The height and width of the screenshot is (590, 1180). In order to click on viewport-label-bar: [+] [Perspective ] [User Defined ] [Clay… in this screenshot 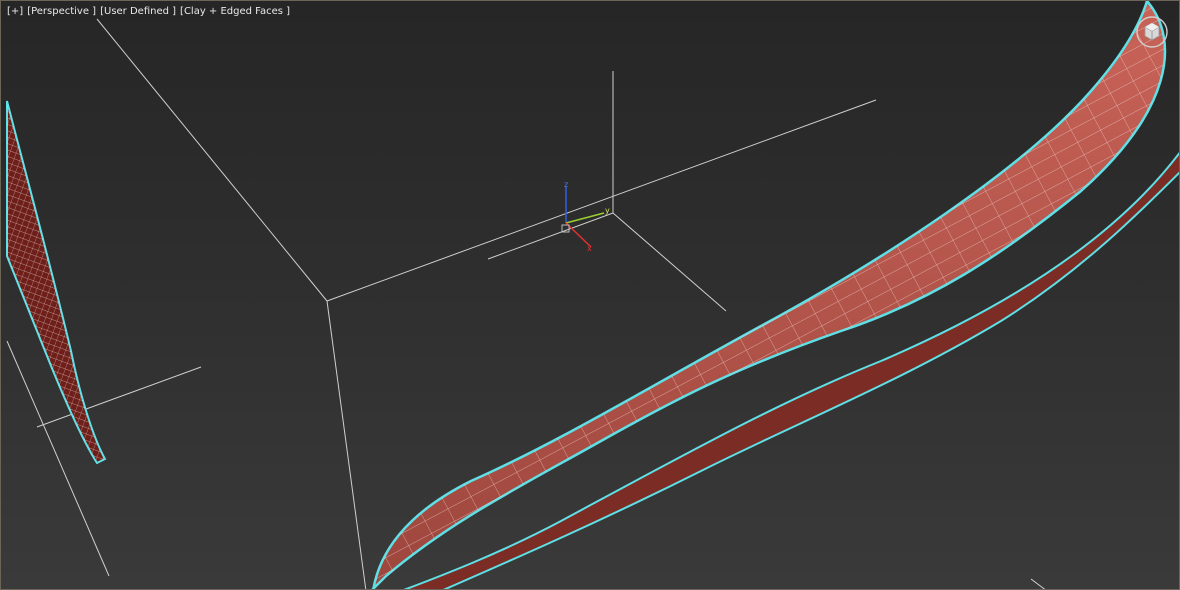, I will do `click(148, 11)`.